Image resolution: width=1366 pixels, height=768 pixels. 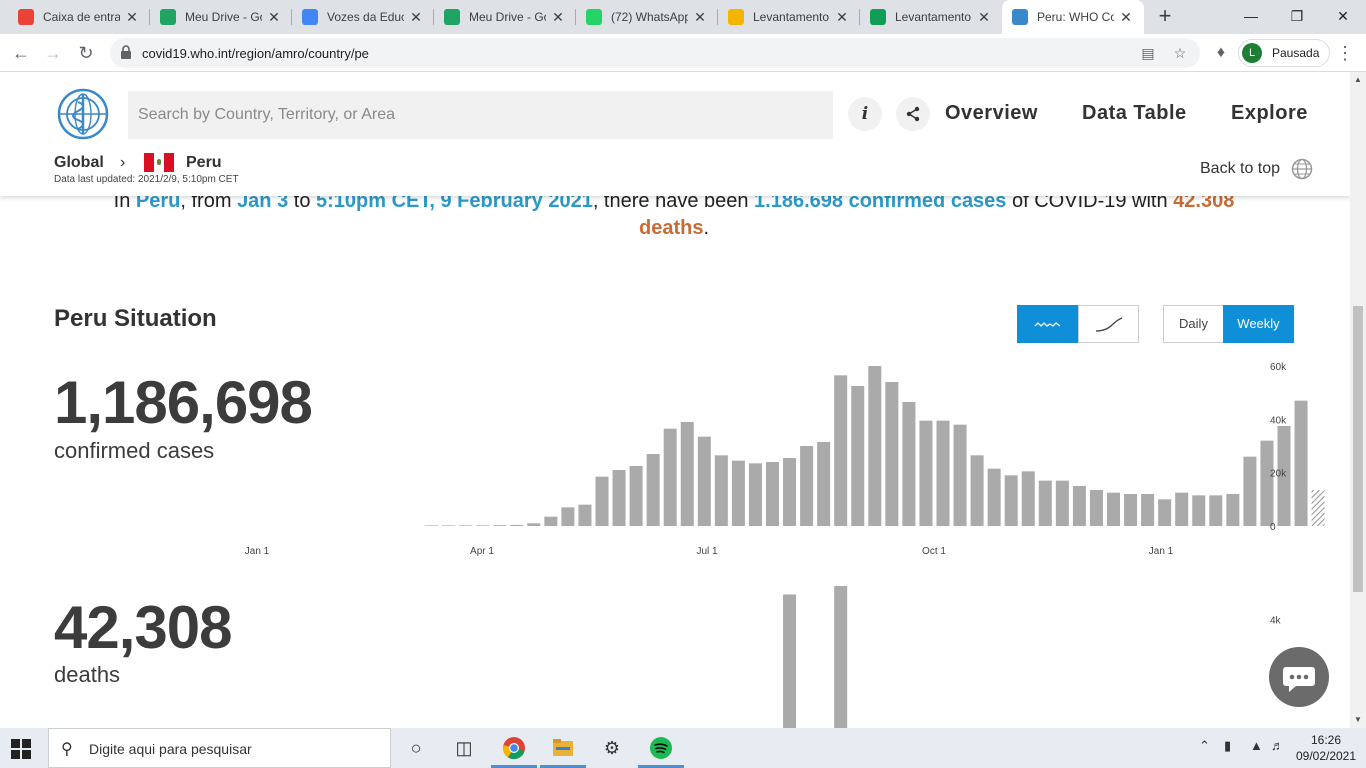 I want to click on cases-x-tick-label: Apr 1, so click(x=482, y=551).